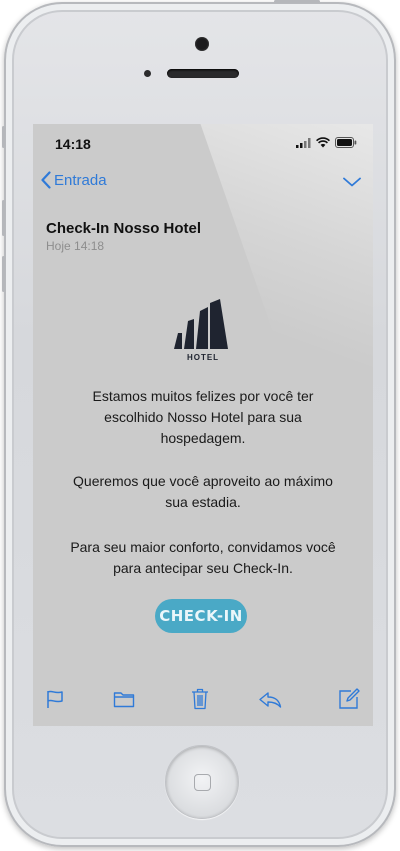 The height and width of the screenshot is (851, 400). I want to click on compose-icon, so click(349, 698).